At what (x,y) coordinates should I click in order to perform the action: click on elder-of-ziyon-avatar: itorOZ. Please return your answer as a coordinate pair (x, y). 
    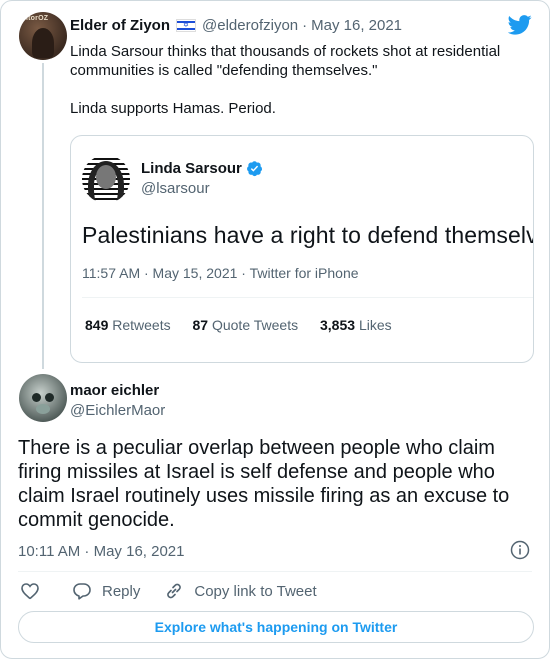
    Looking at the image, I should click on (43, 36).